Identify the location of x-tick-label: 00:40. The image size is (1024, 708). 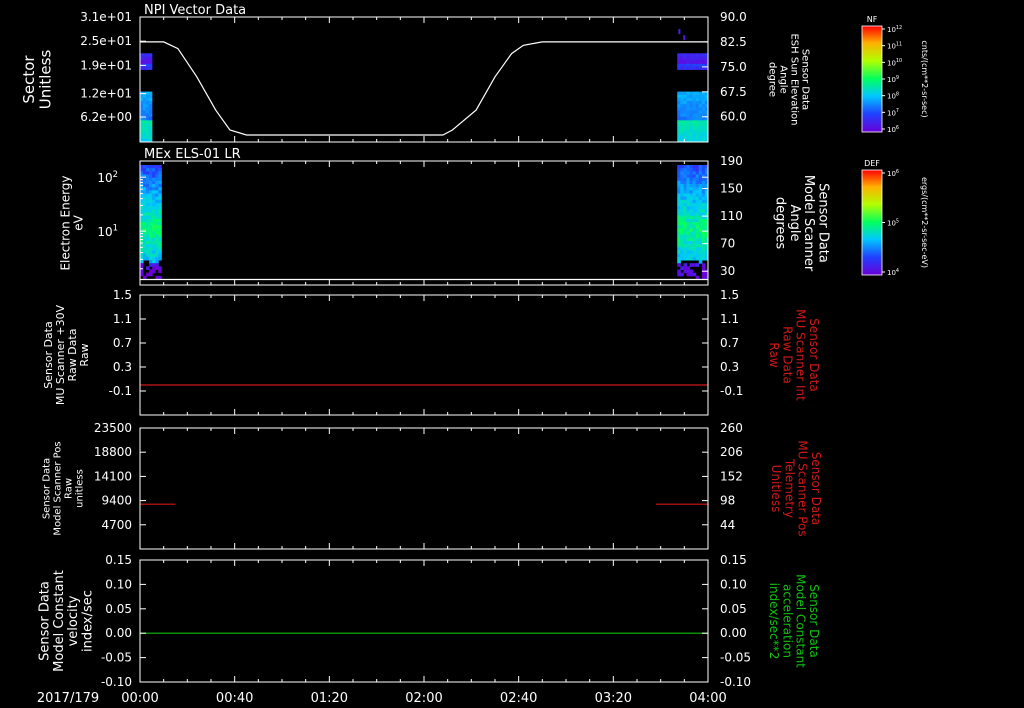
(234, 698).